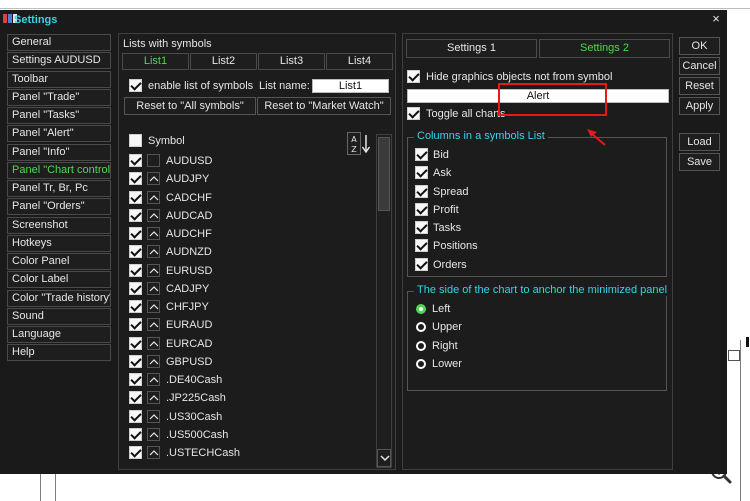 The image size is (750, 501). What do you see at coordinates (59, 280) in the screenshot?
I see `nav-item: Color Label` at bounding box center [59, 280].